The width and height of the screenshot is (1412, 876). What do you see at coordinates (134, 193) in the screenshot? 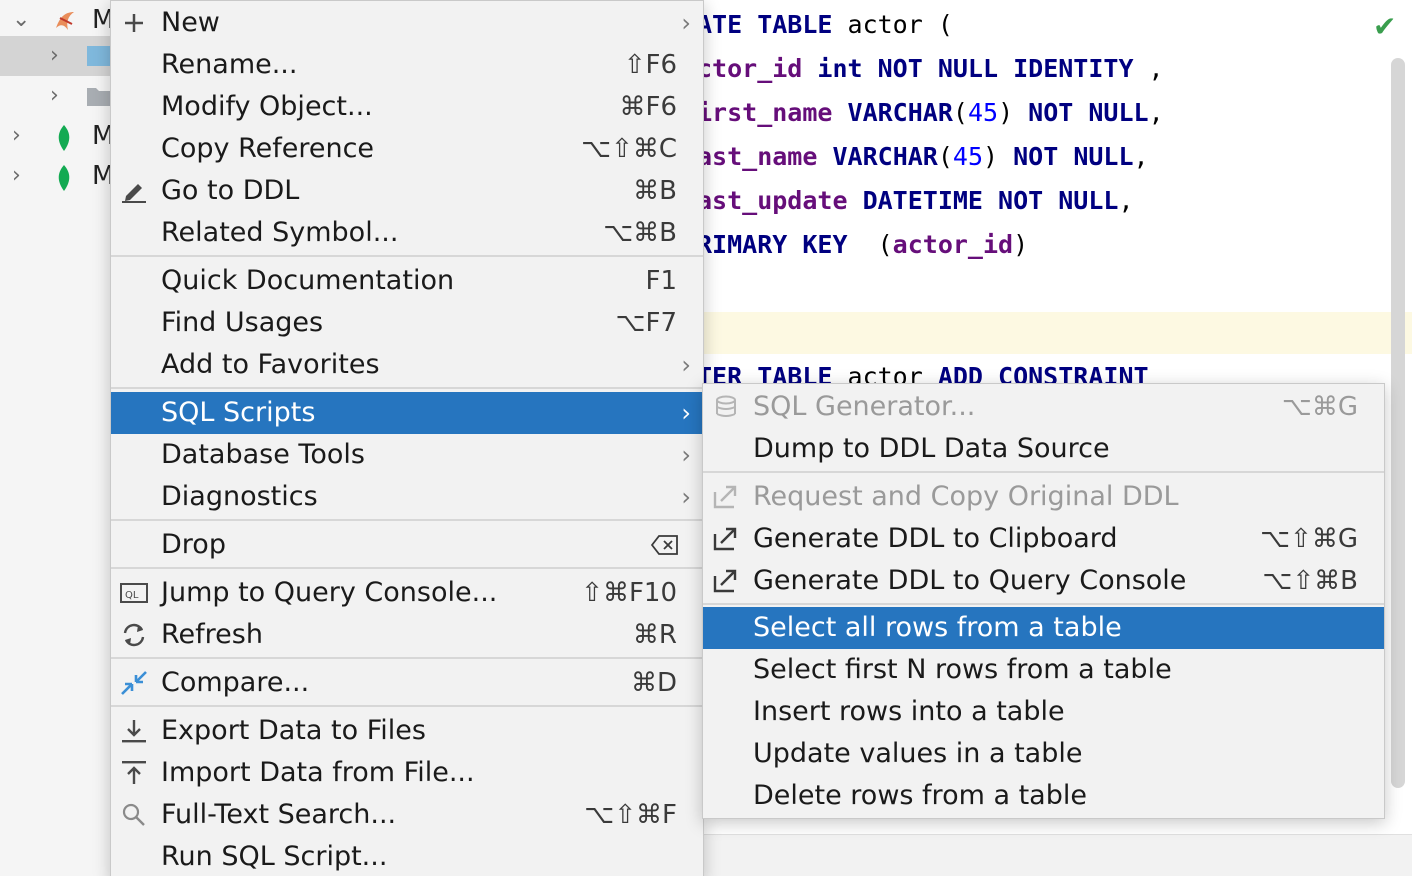
I see `pencil-icon` at bounding box center [134, 193].